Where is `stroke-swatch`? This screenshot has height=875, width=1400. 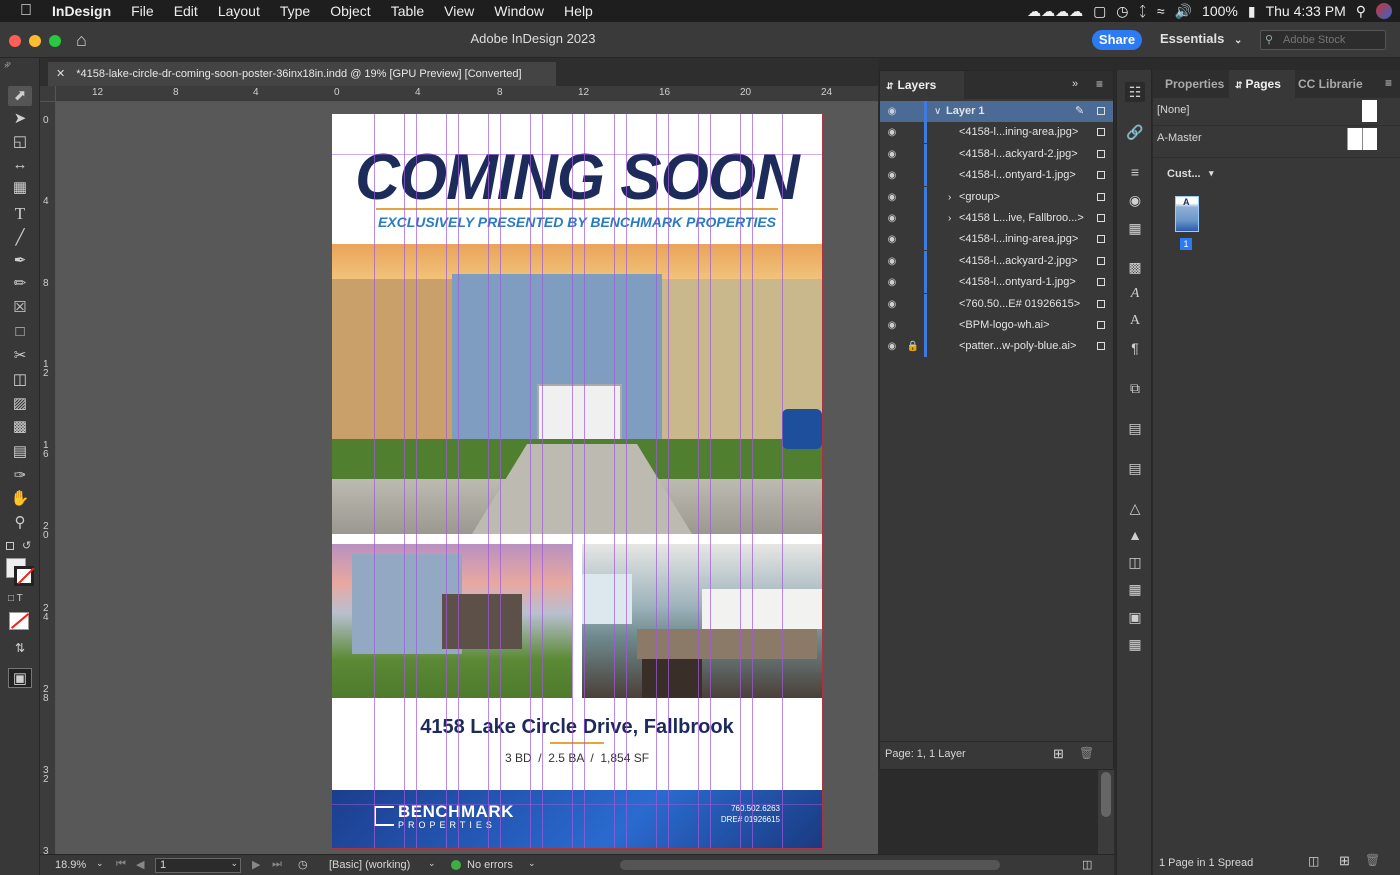
stroke-swatch is located at coordinates (24, 576).